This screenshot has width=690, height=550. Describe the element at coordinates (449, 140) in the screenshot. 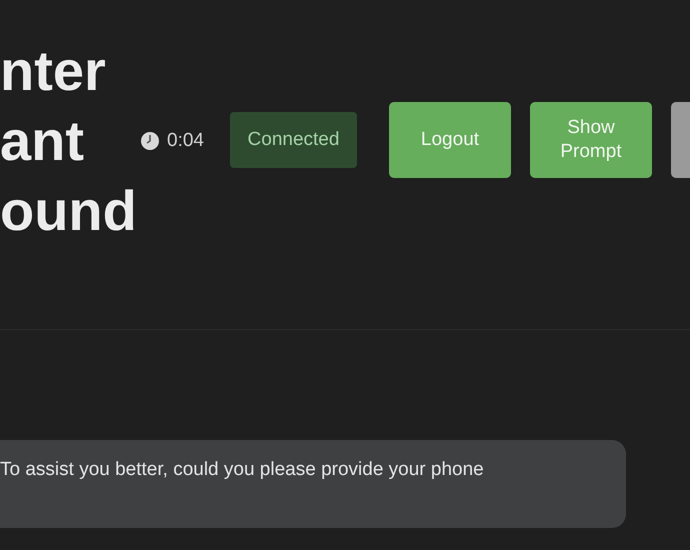

I see `header-button: Logout` at that location.